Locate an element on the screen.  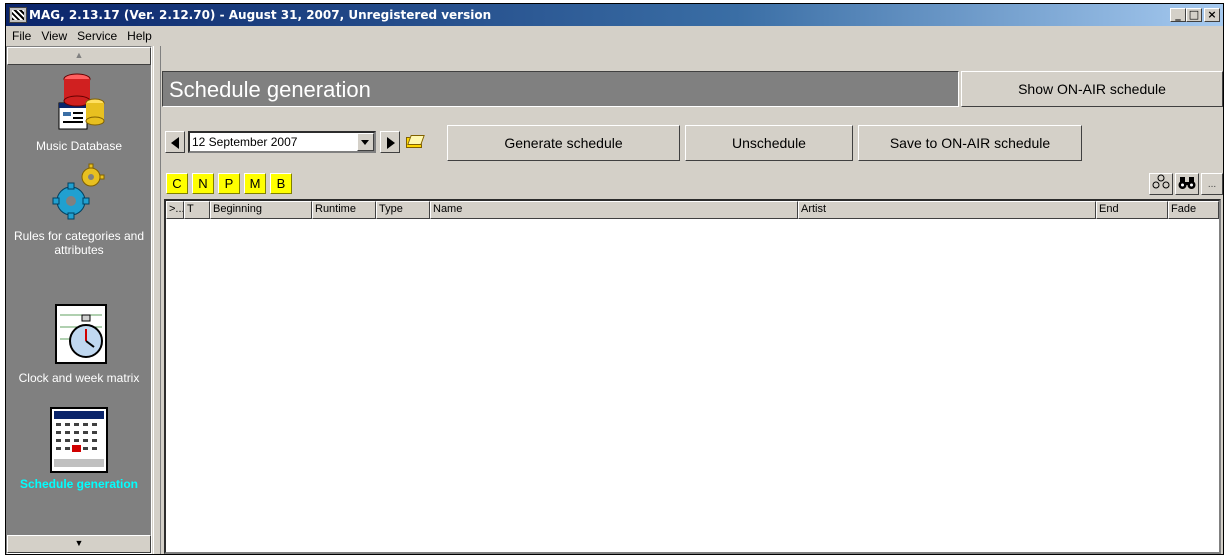
column-header-beginning: Beginning is located at coordinates (261, 210).